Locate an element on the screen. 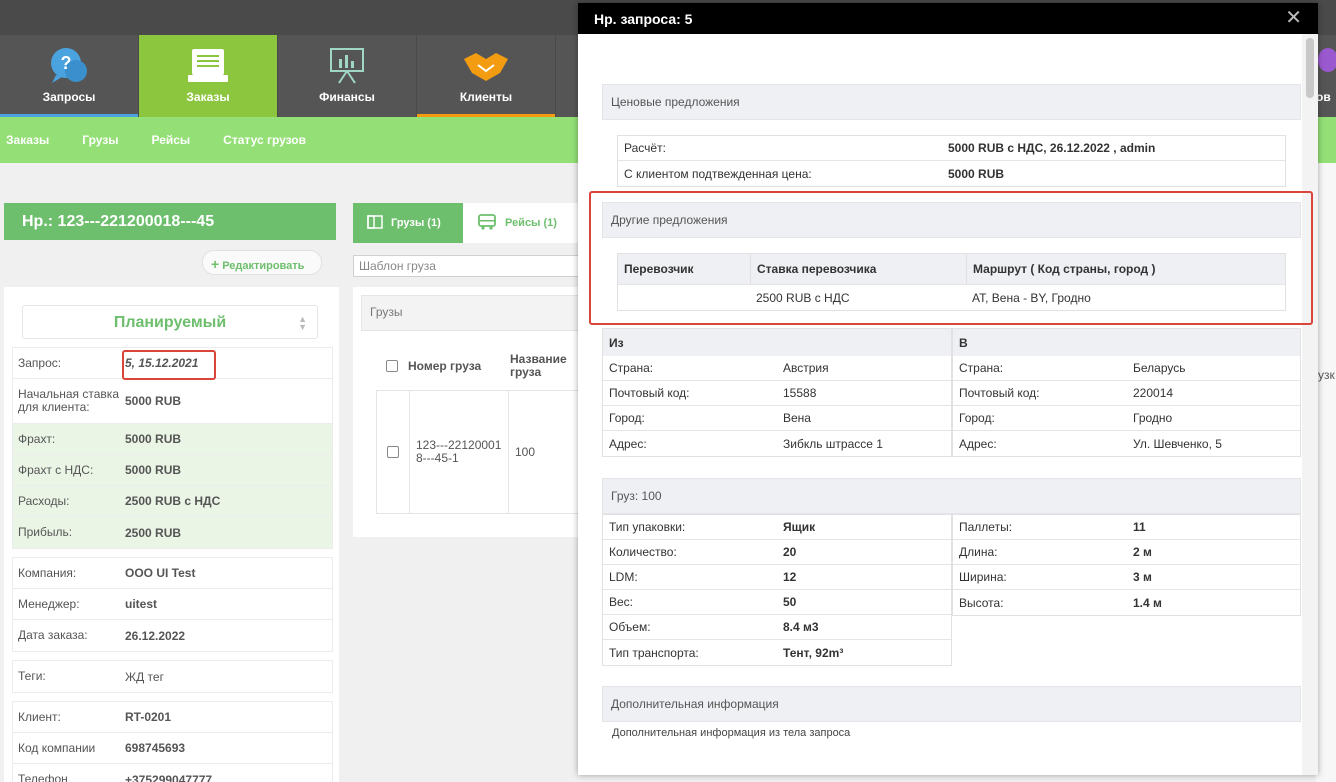 The width and height of the screenshot is (1336, 782). volume-value: 8.4 м3 is located at coordinates (801, 627).